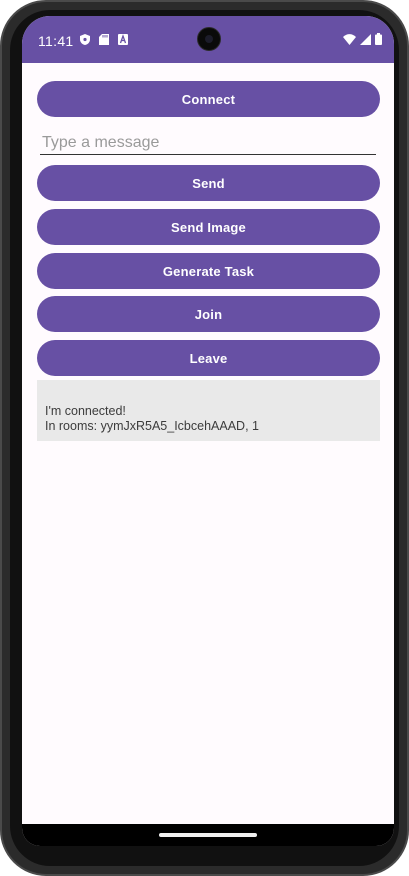  What do you see at coordinates (208, 358) in the screenshot?
I see `leave-button: Leave` at bounding box center [208, 358].